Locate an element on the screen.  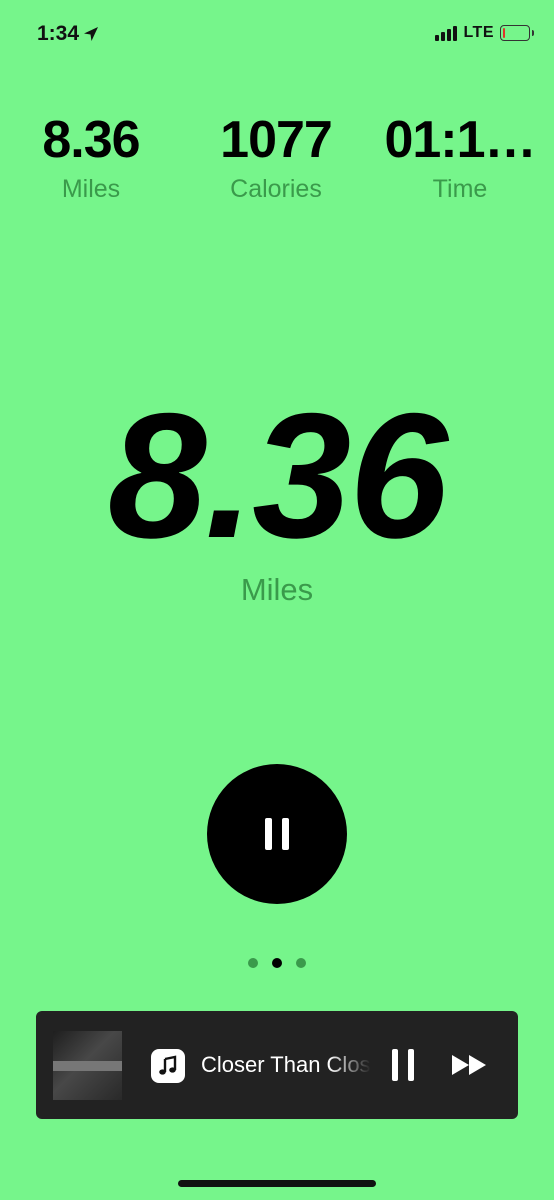
cellular-signal-icon is located at coordinates (446, 33).